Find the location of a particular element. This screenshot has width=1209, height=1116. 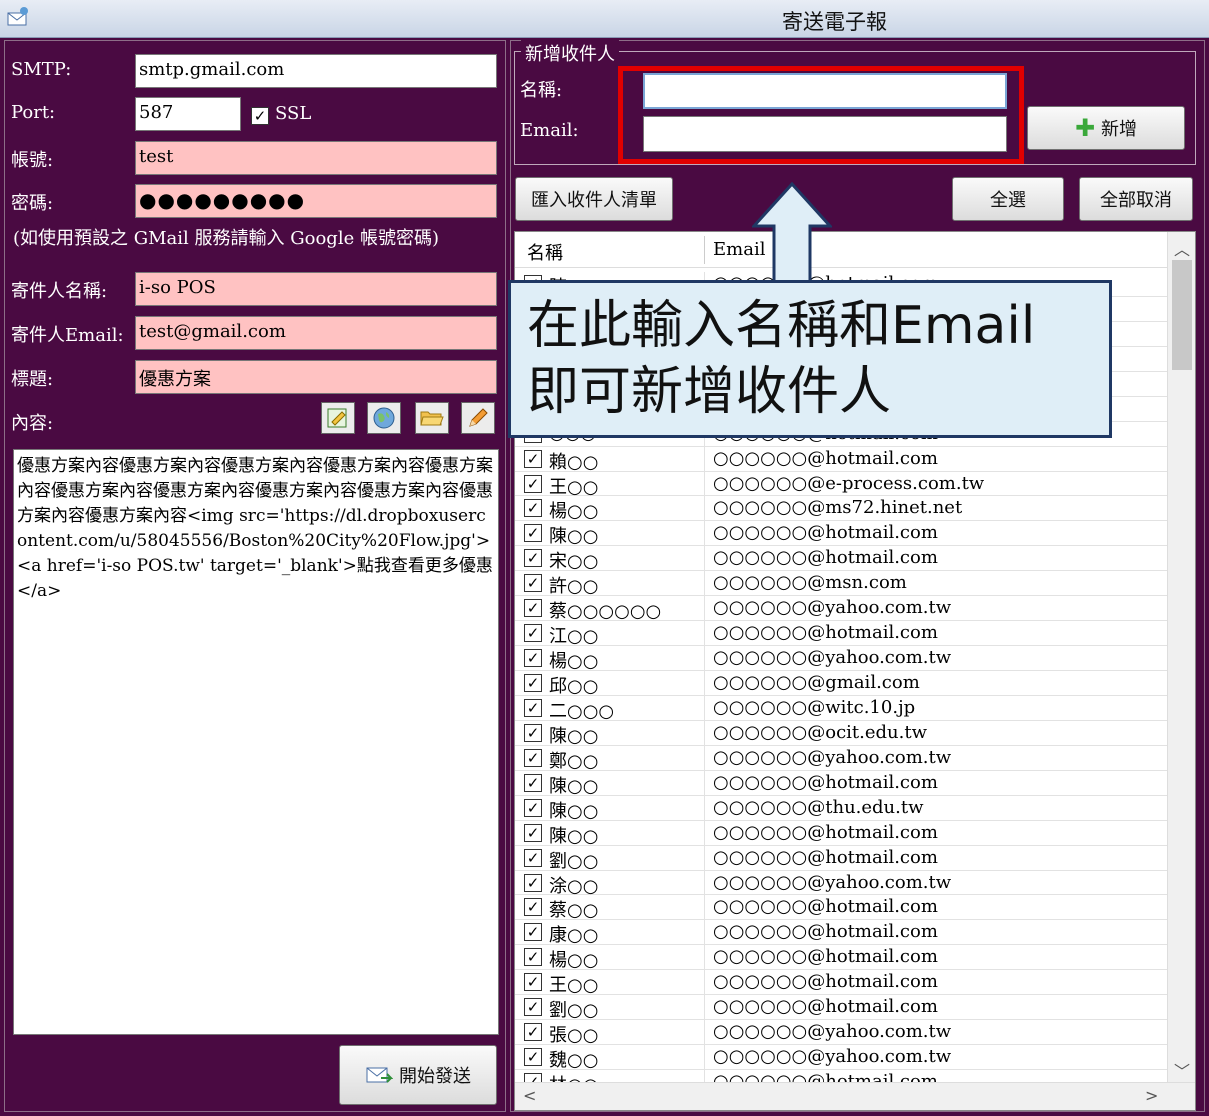

open-folder-icon is located at coordinates (432, 418).